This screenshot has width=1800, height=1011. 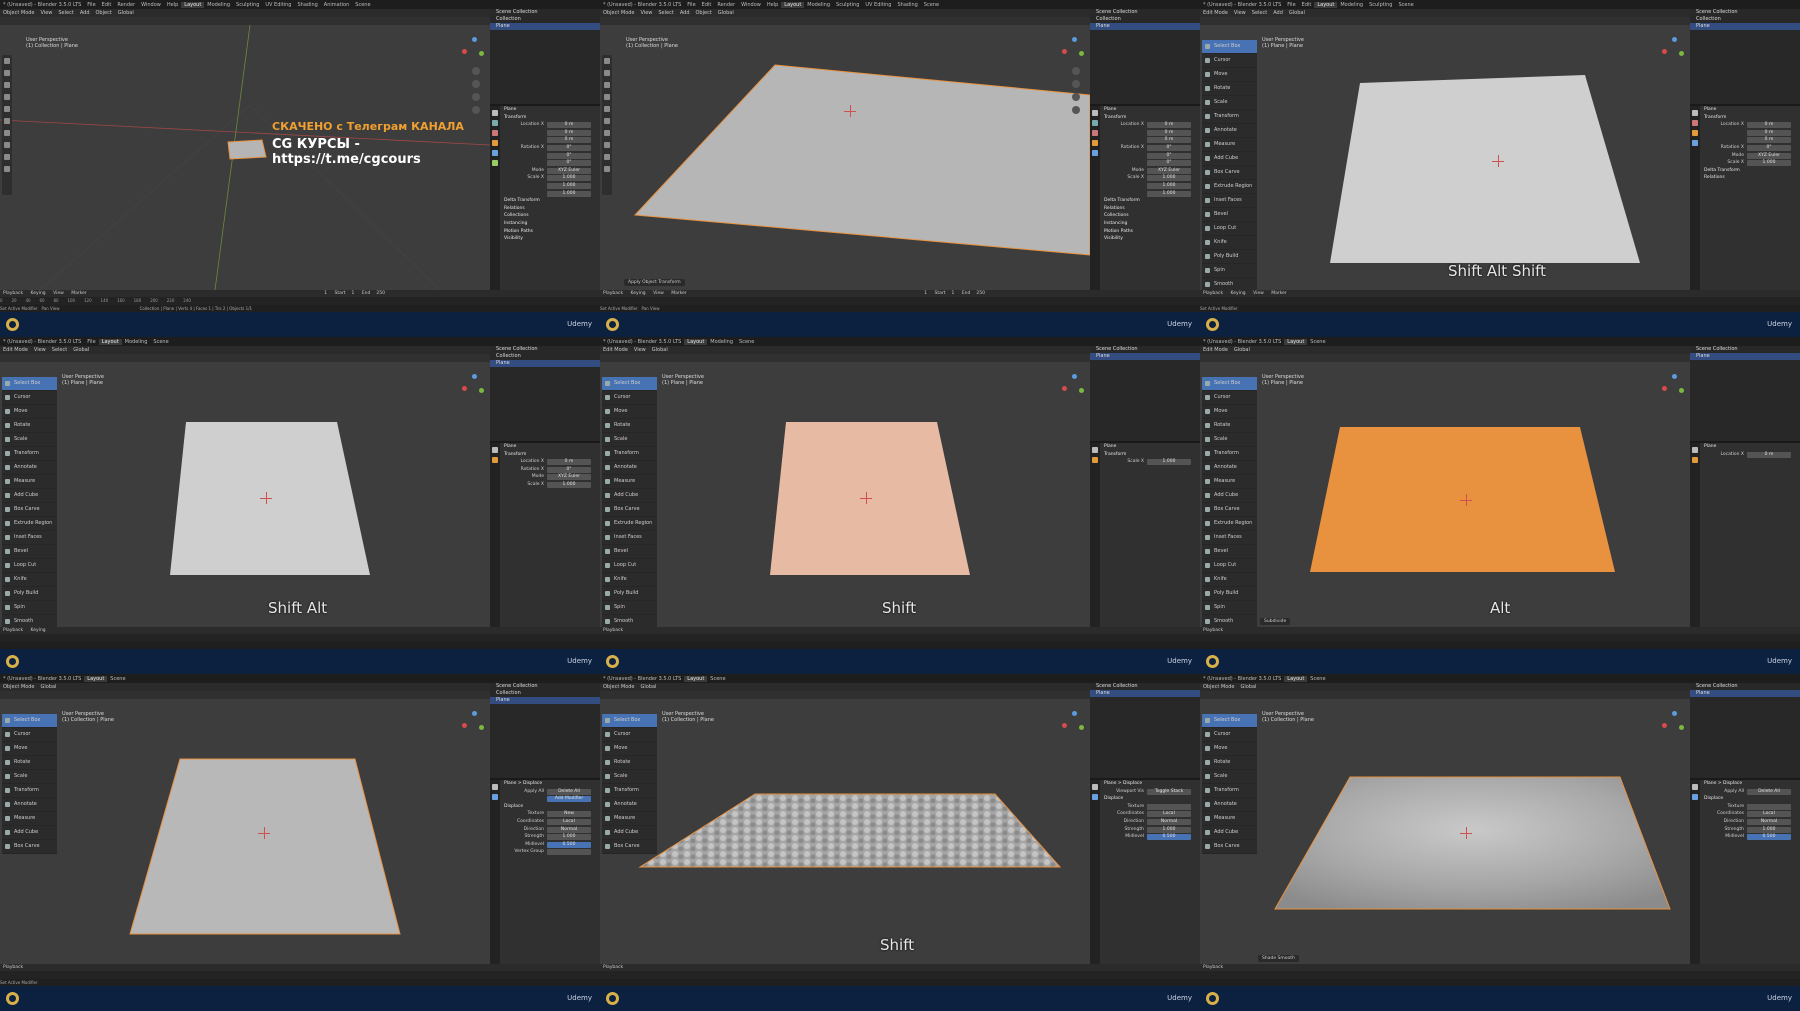 What do you see at coordinates (85, 13) in the screenshot?
I see `menu-add: Add` at bounding box center [85, 13].